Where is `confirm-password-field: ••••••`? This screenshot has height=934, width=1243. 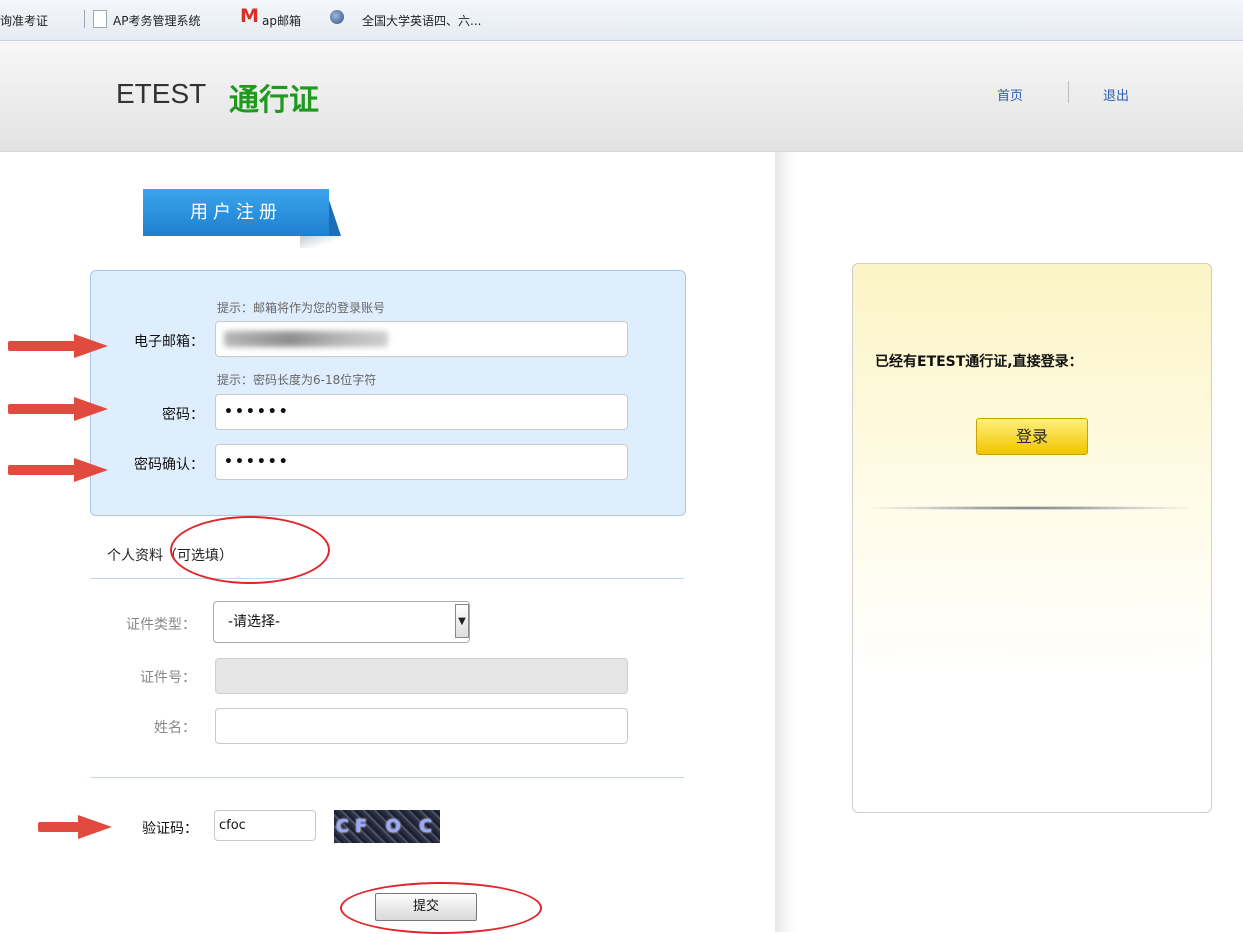
confirm-password-field: •••••• is located at coordinates (421, 462).